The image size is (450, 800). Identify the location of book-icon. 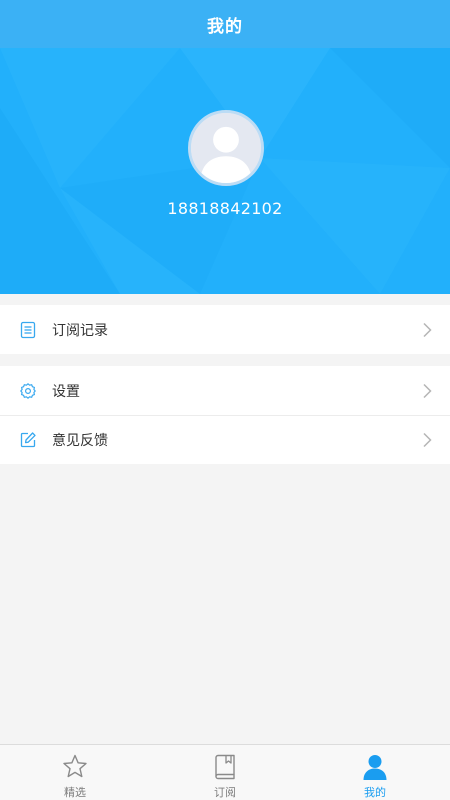
(225, 767).